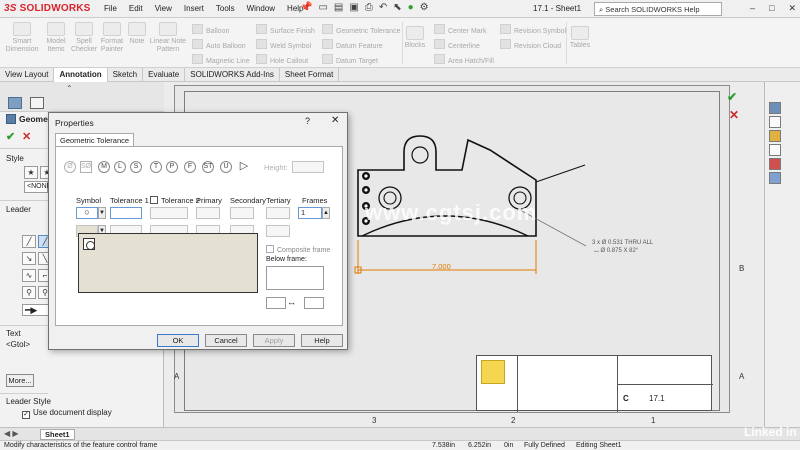  What do you see at coordinates (209, 200) in the screenshot?
I see `primary-column-header: Primary` at bounding box center [209, 200].